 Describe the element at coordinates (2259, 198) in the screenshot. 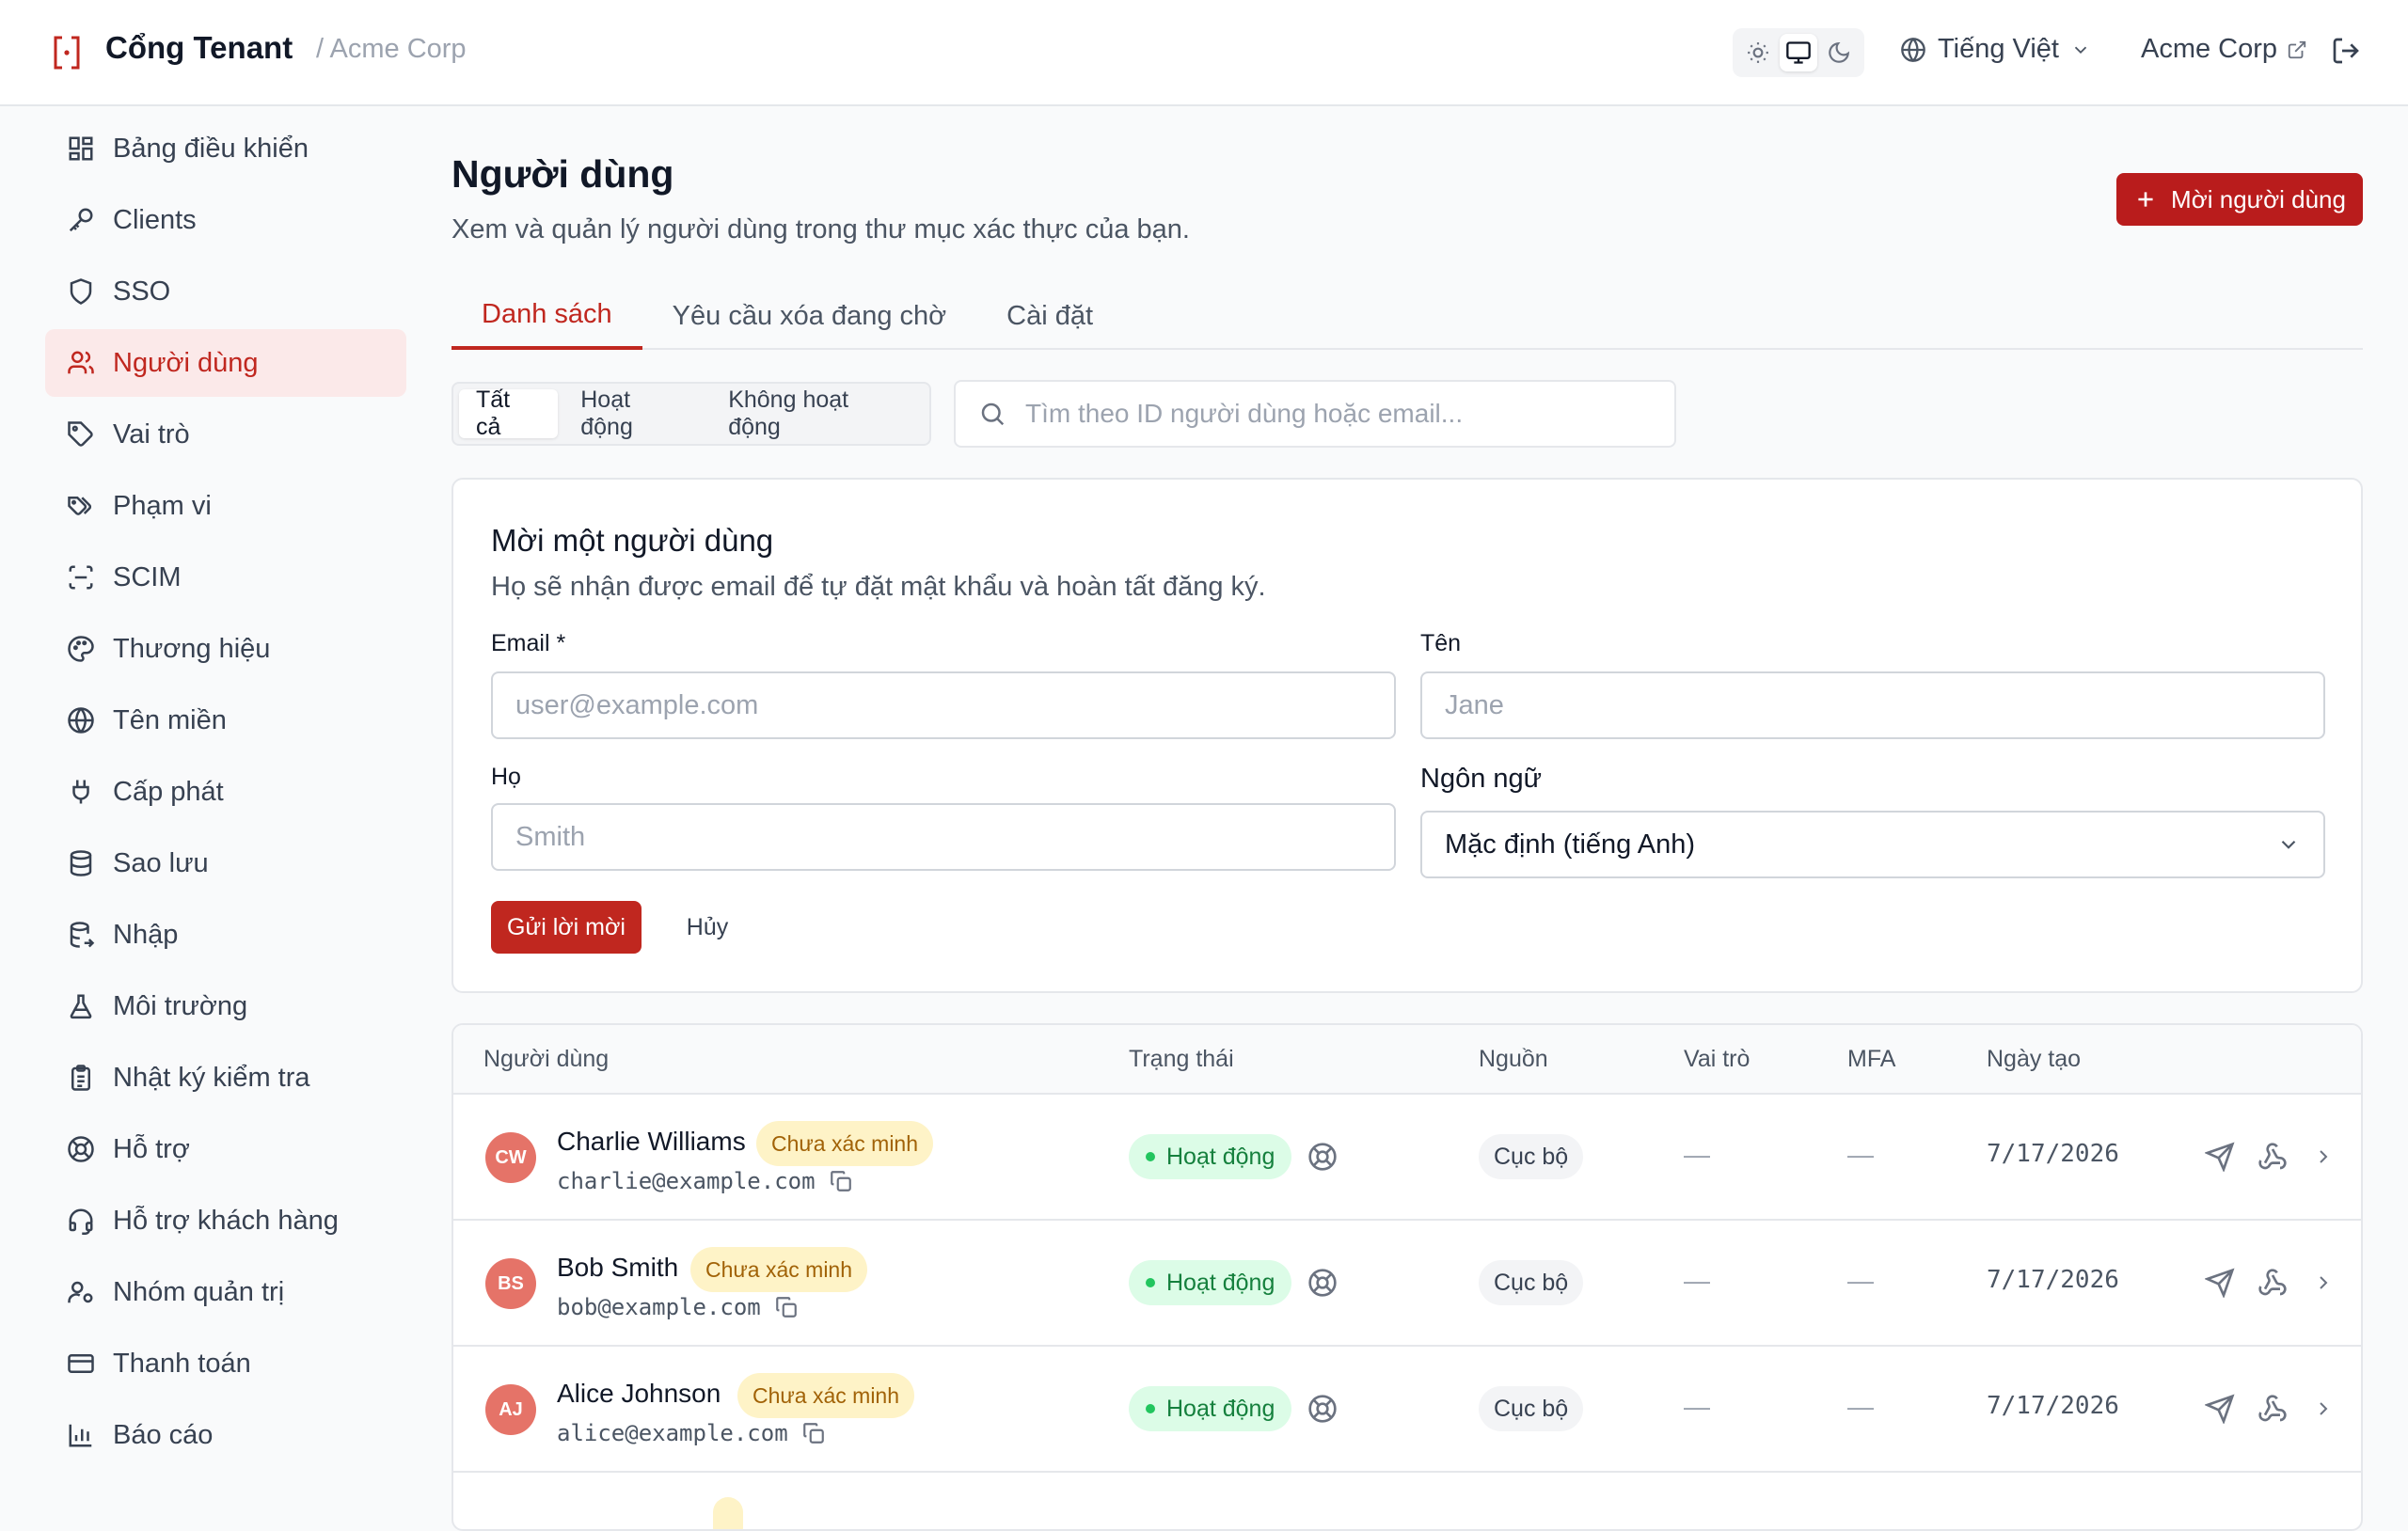

I see `invite-user-label: Mời người dùng` at that location.